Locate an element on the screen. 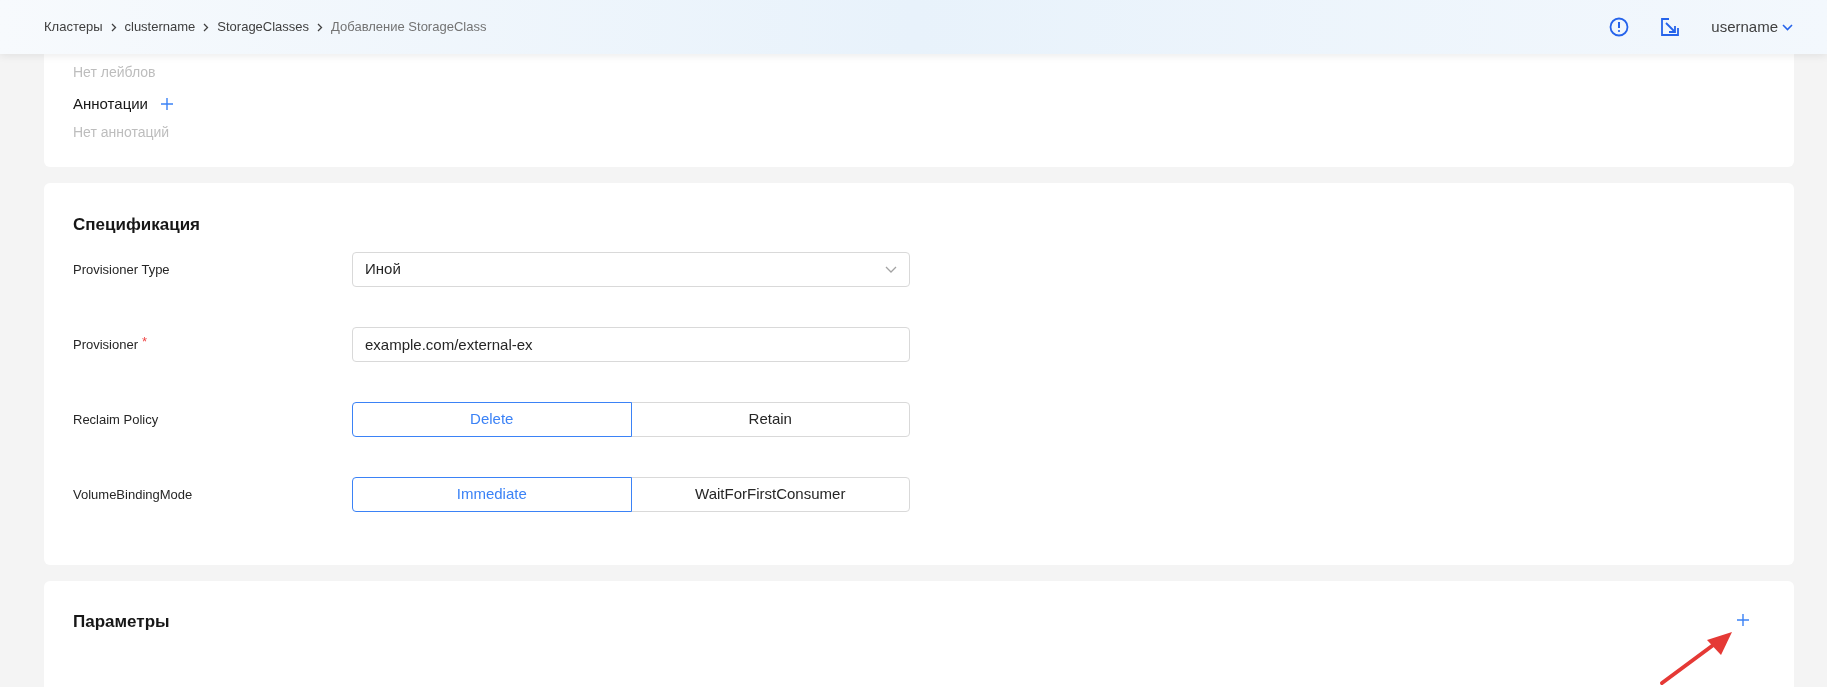 The height and width of the screenshot is (687, 1827). segment-option: Delete is located at coordinates (492, 419).